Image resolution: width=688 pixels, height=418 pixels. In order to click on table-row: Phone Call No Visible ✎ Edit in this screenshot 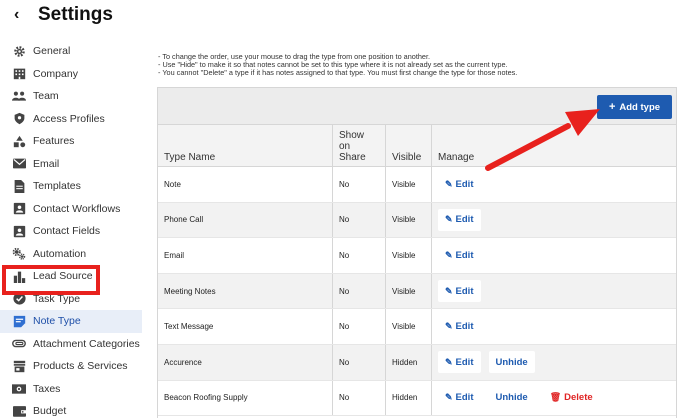, I will do `click(417, 220)`.